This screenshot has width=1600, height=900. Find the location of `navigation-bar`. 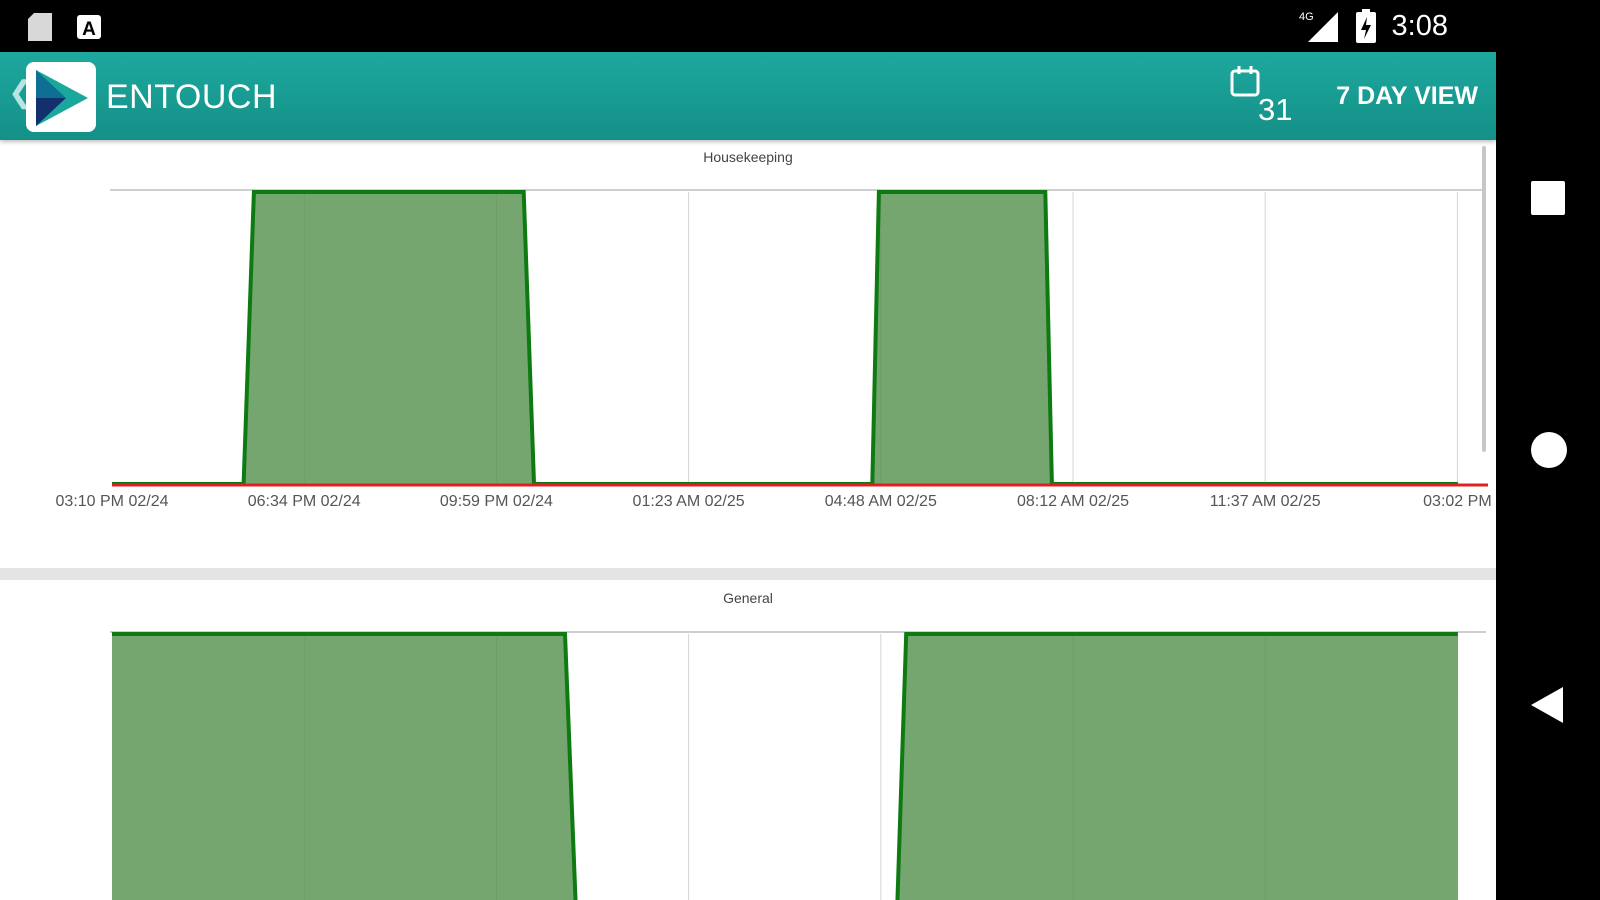

navigation-bar is located at coordinates (1548, 450).